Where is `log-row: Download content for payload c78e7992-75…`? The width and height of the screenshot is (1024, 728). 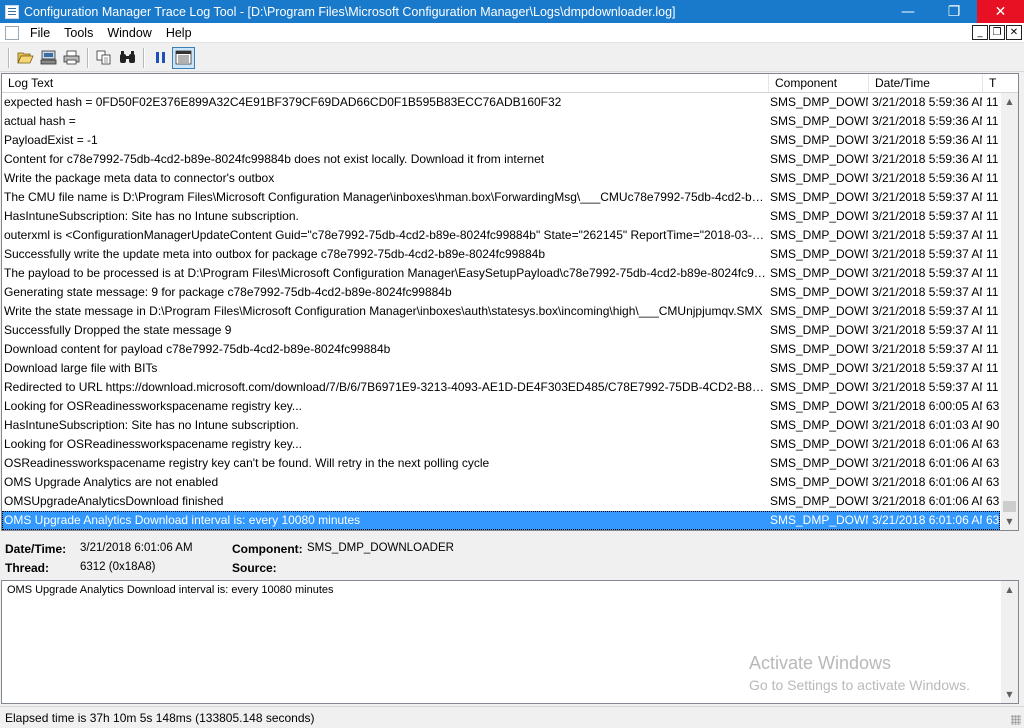 log-row: Download content for payload c78e7992-75… is located at coordinates (501, 349).